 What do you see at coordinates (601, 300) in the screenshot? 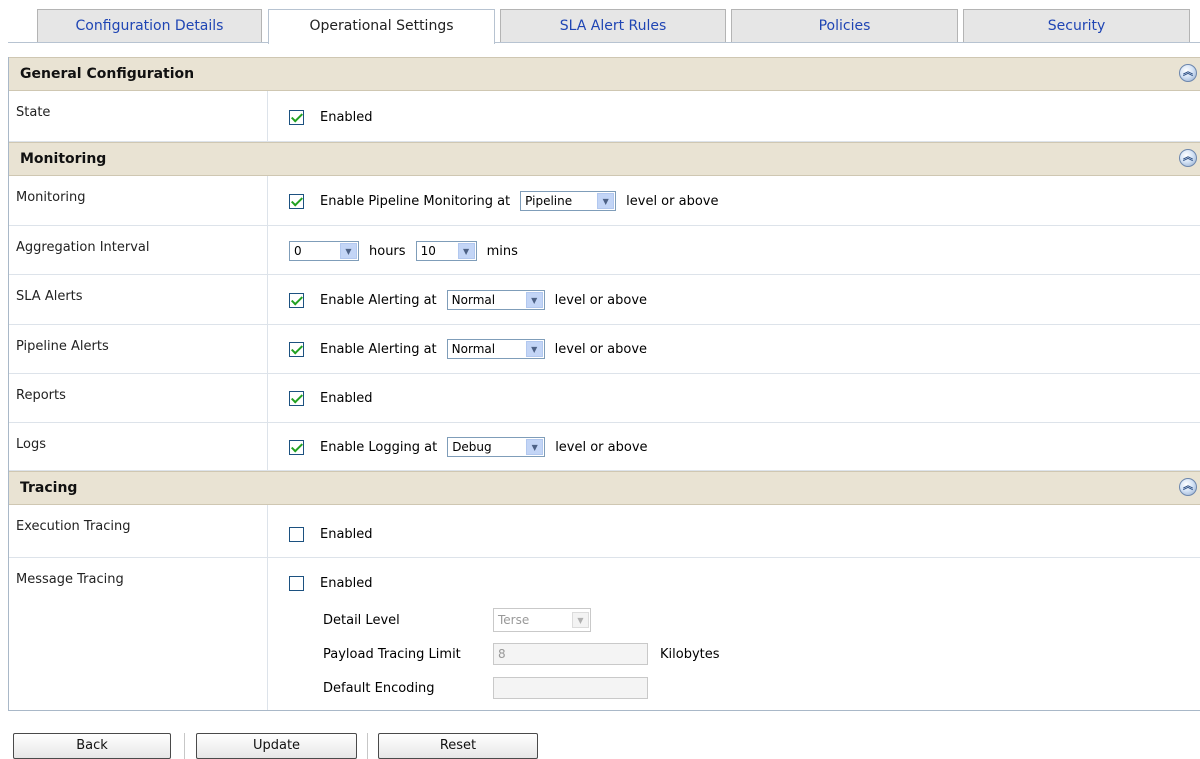
I see `sla-alerts-suffix: level or above` at bounding box center [601, 300].